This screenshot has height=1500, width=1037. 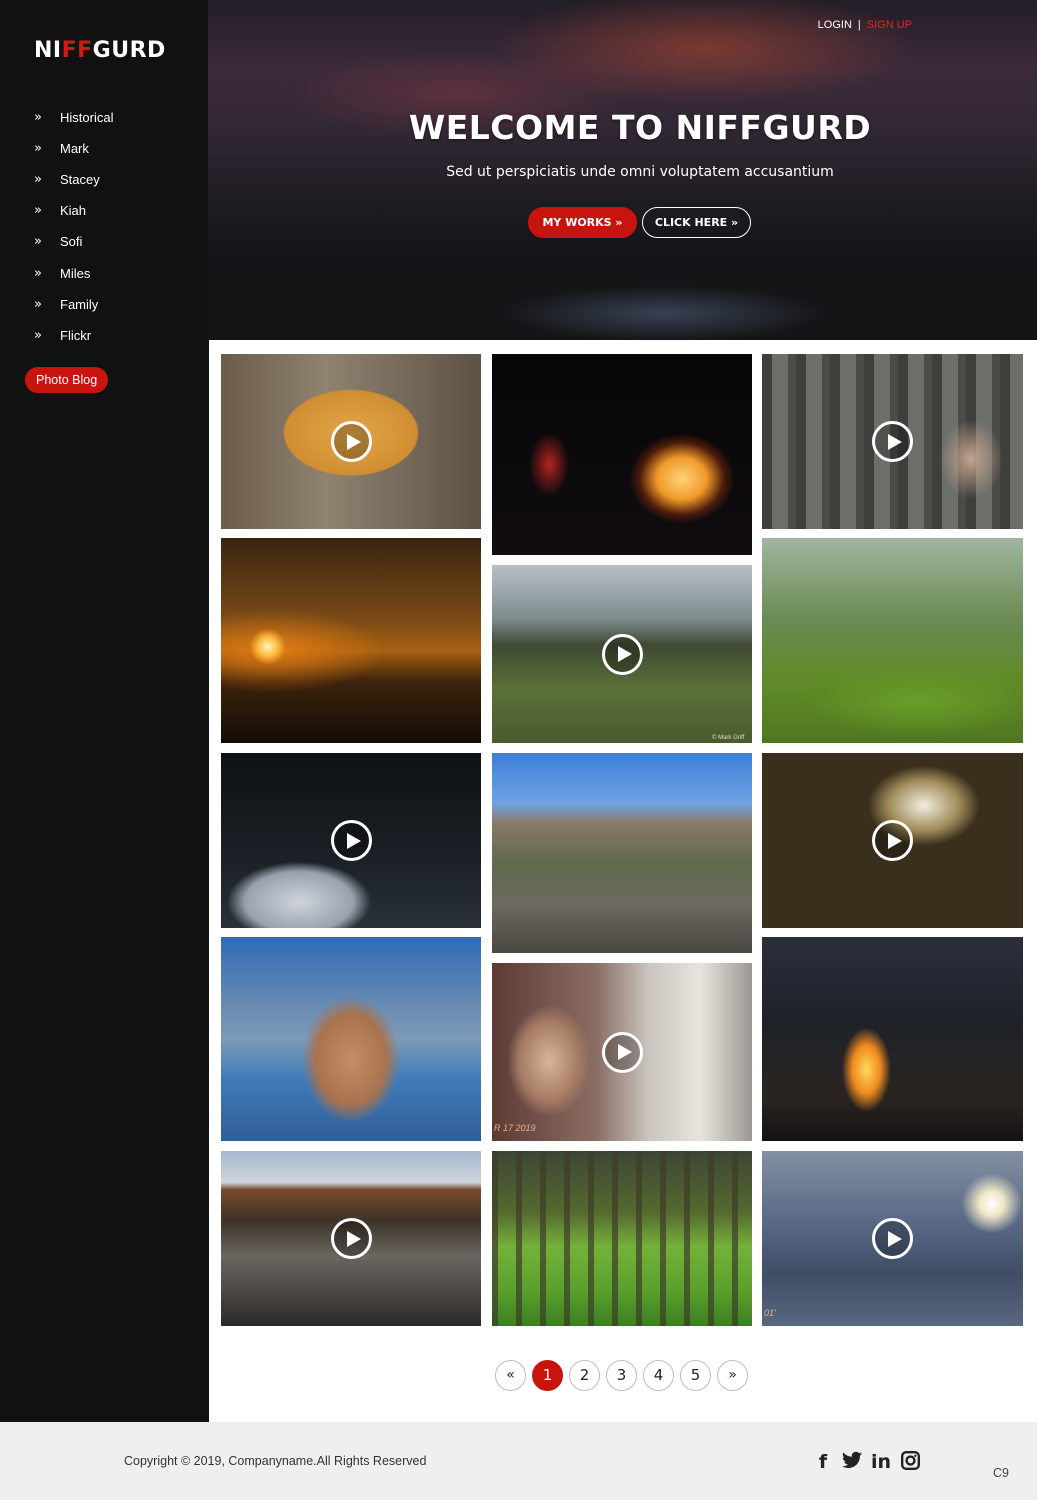 What do you see at coordinates (658, 1375) in the screenshot?
I see `pagination-page-4: 4` at bounding box center [658, 1375].